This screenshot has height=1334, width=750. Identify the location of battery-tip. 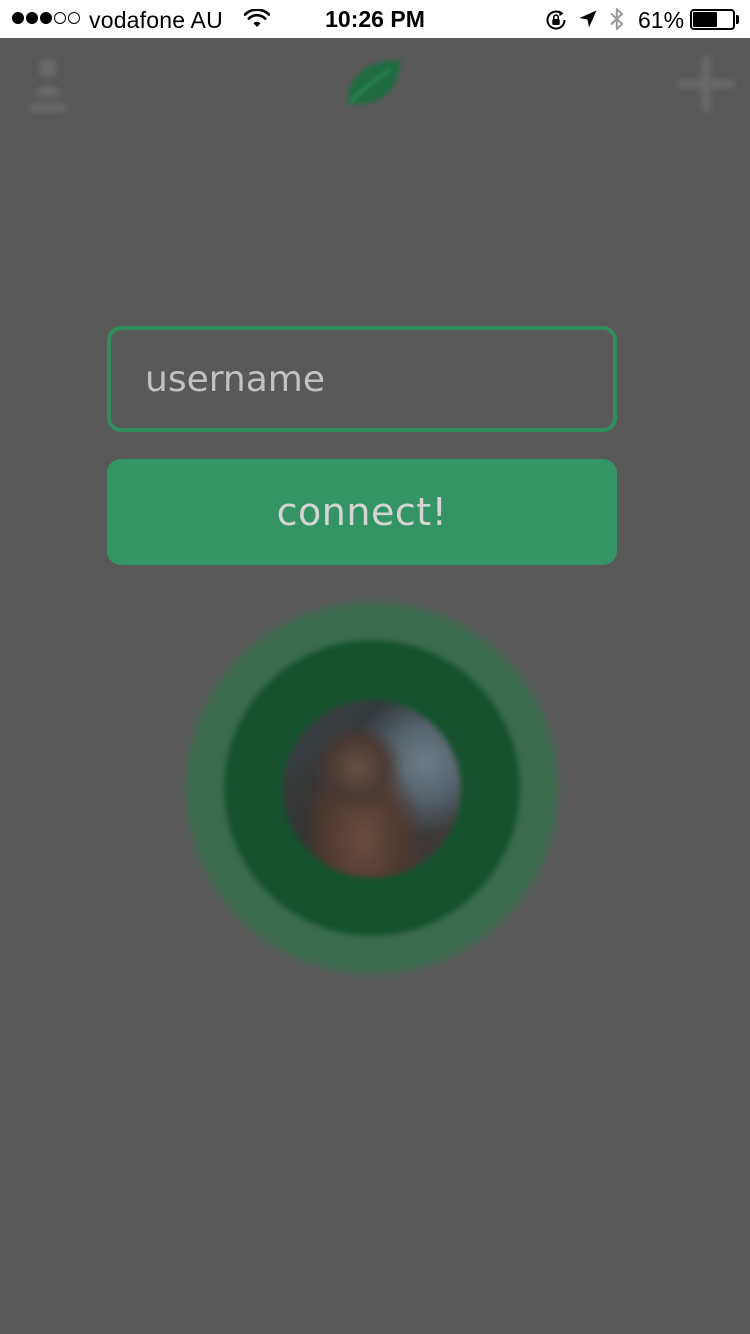
(737, 19).